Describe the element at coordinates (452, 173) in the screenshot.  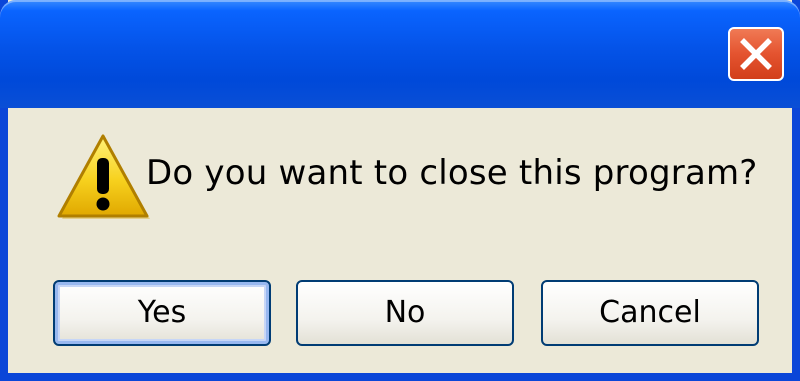
I see `dialog-message: Do you want to close this program?` at that location.